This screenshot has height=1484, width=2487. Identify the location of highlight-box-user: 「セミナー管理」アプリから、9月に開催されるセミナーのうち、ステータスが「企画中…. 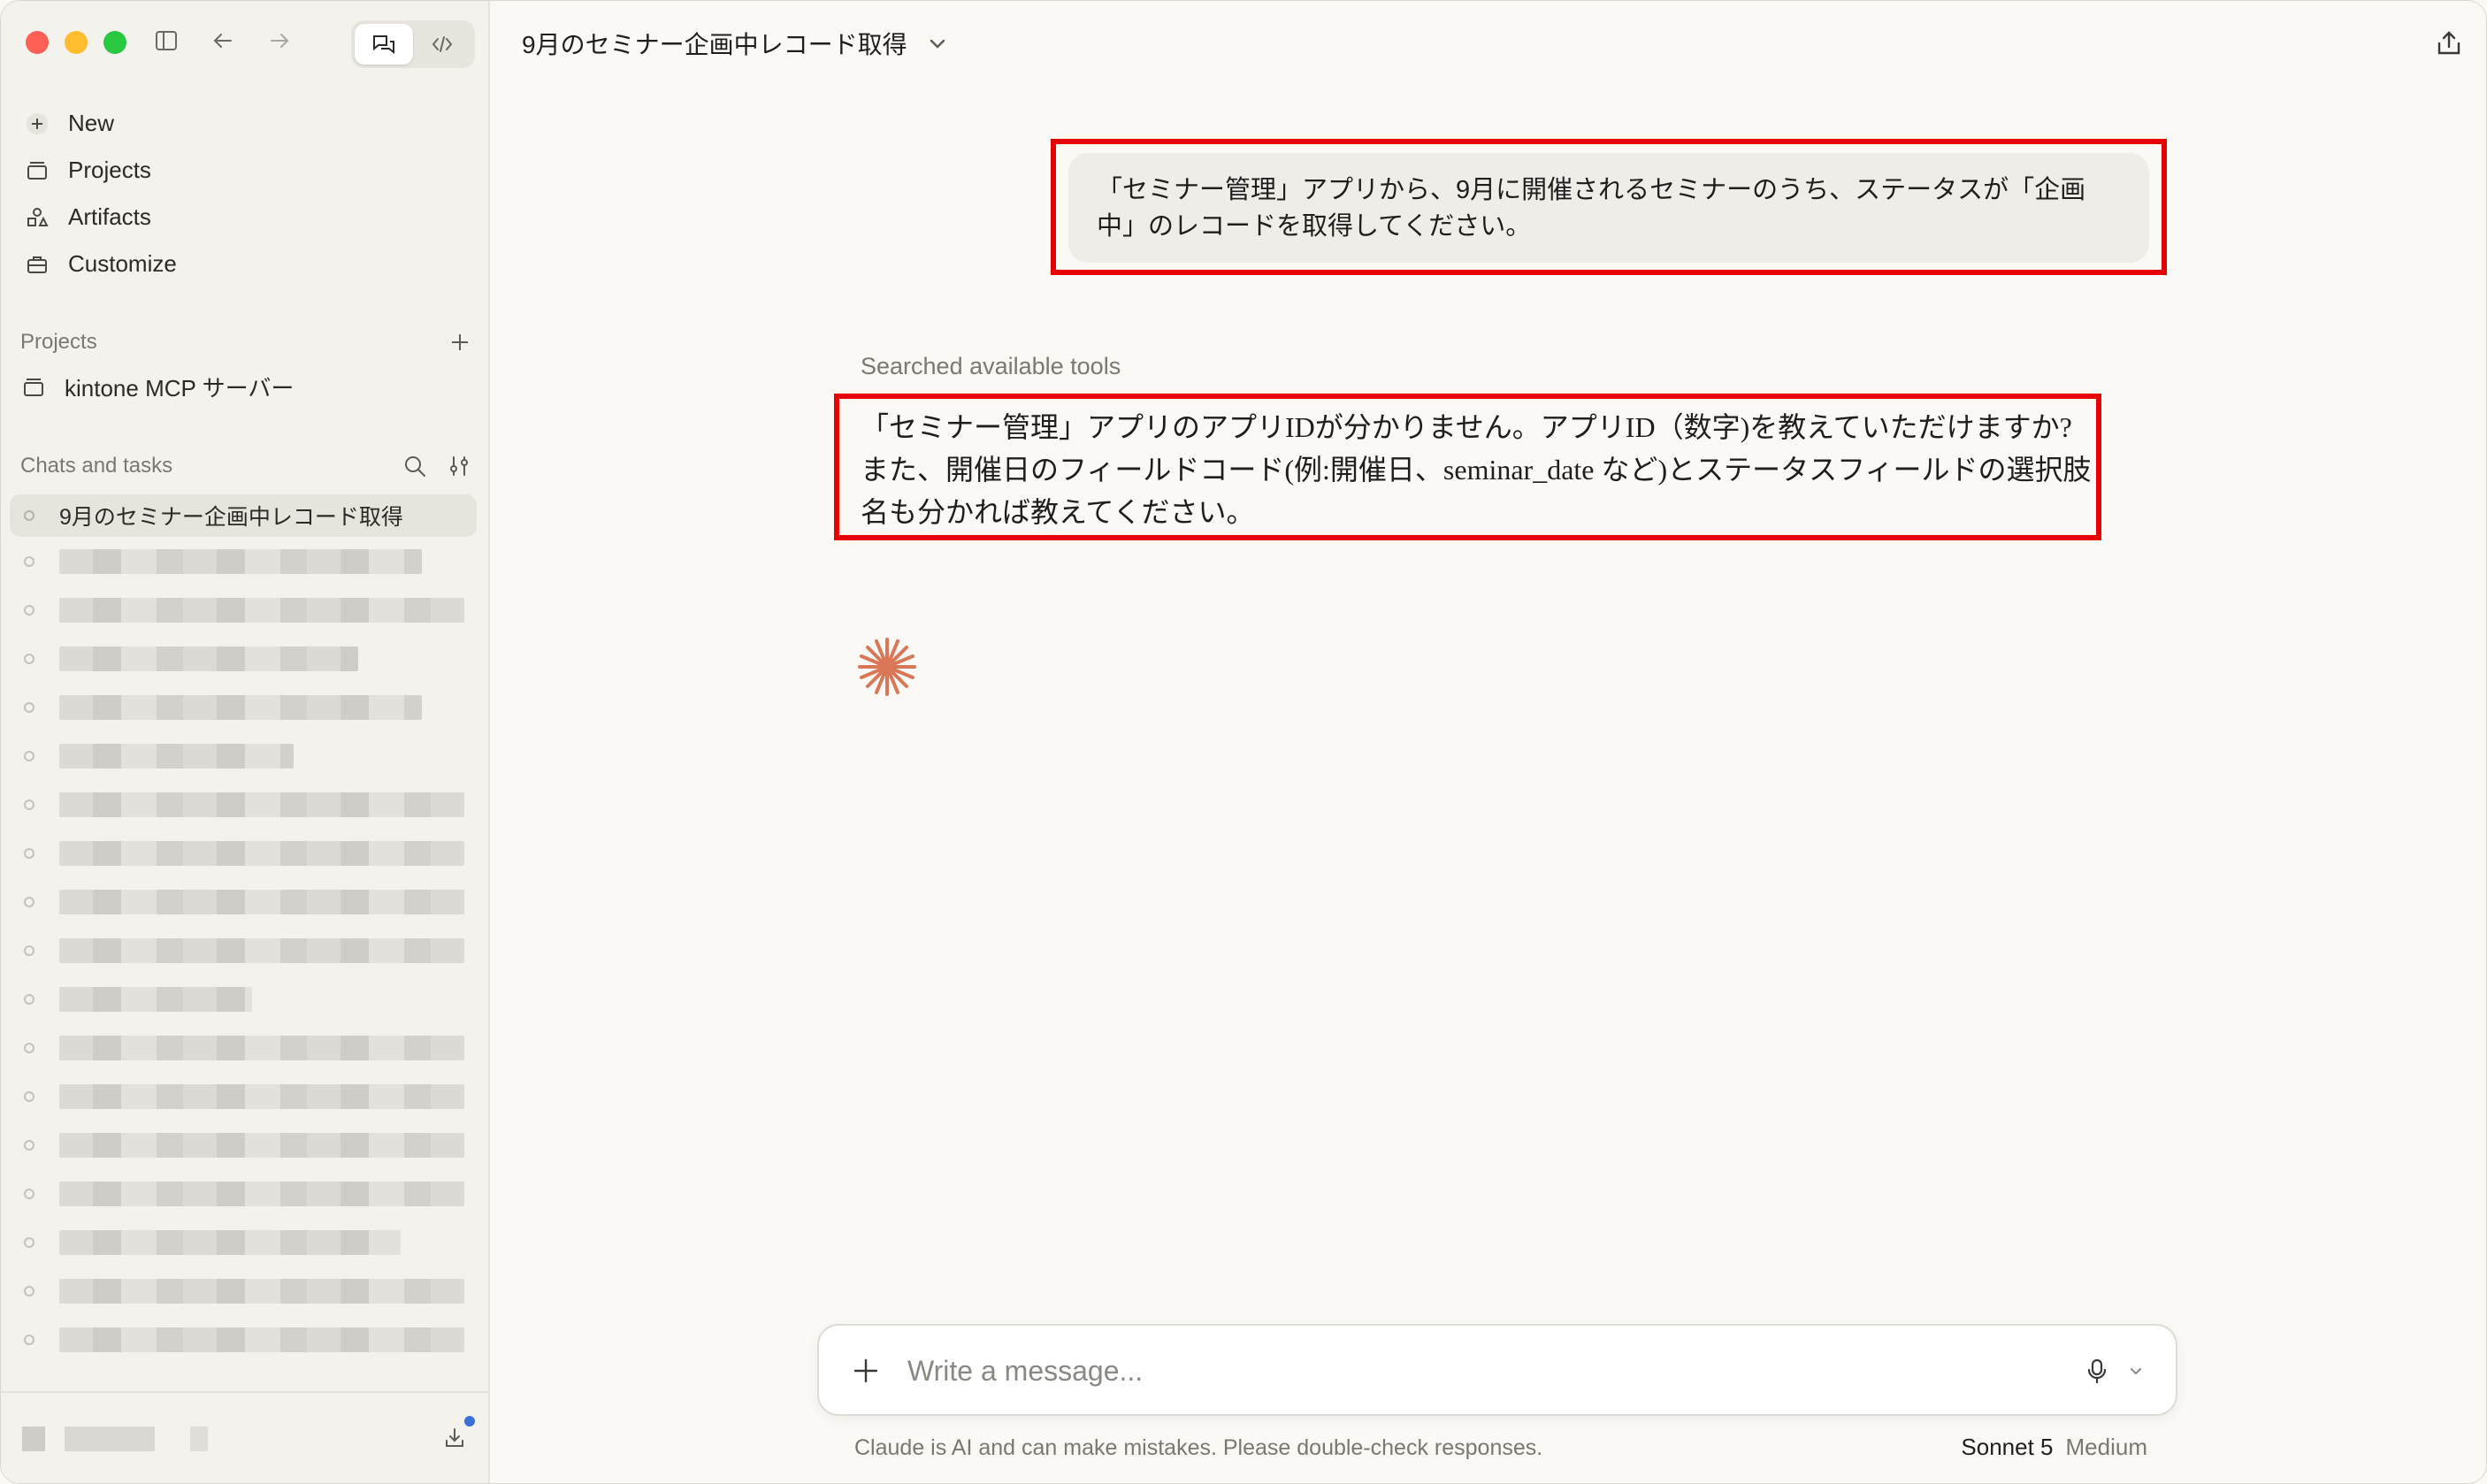
(1609, 207).